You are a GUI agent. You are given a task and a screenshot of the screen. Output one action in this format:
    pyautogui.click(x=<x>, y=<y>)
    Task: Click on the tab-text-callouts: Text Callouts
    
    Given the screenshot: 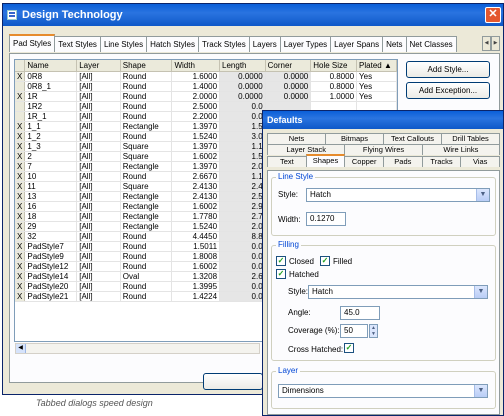 What is the action you would take?
    pyautogui.click(x=412, y=138)
    